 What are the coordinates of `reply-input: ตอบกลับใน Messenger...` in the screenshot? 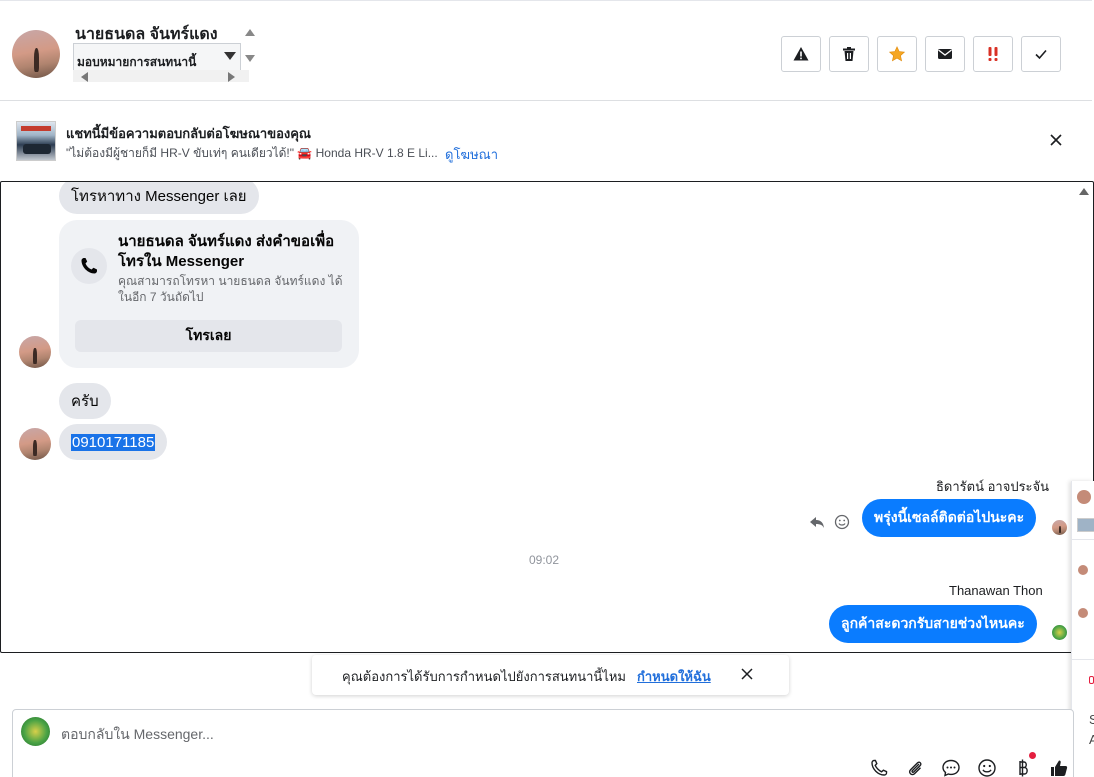 It's located at (137, 735).